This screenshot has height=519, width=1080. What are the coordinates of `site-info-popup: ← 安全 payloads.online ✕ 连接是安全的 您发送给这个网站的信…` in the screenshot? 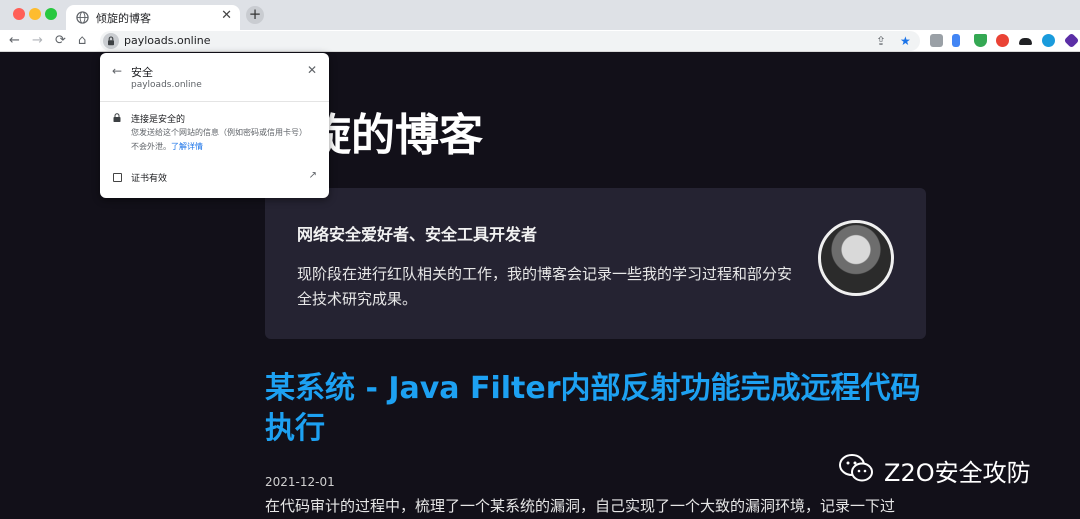 It's located at (214, 125).